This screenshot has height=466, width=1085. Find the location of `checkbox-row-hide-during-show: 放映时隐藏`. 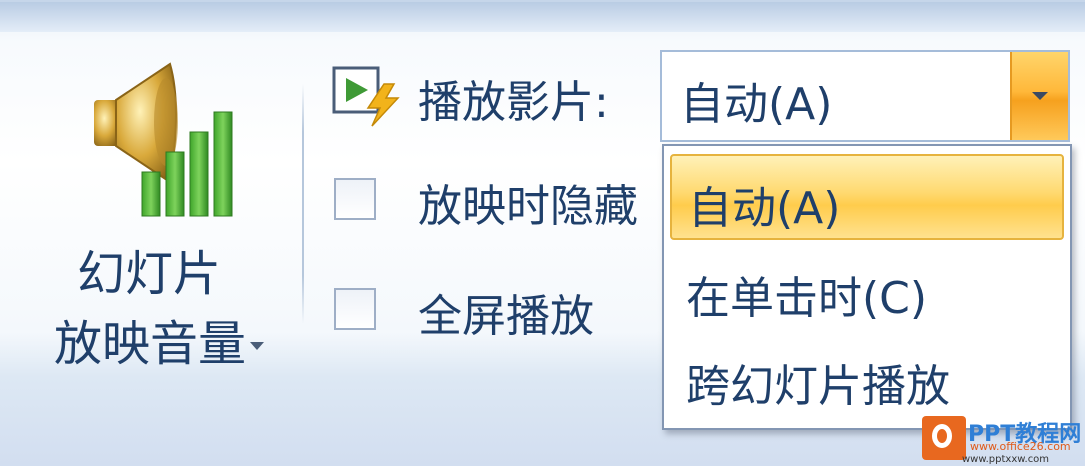

checkbox-row-hide-during-show: 放映时隐藏 is located at coordinates (499, 200).